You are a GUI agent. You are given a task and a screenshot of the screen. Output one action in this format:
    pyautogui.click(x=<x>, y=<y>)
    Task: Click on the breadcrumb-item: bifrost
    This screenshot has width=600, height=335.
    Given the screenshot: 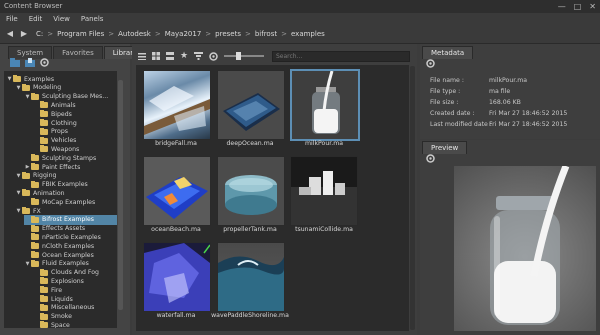 What is the action you would take?
    pyautogui.click(x=266, y=34)
    